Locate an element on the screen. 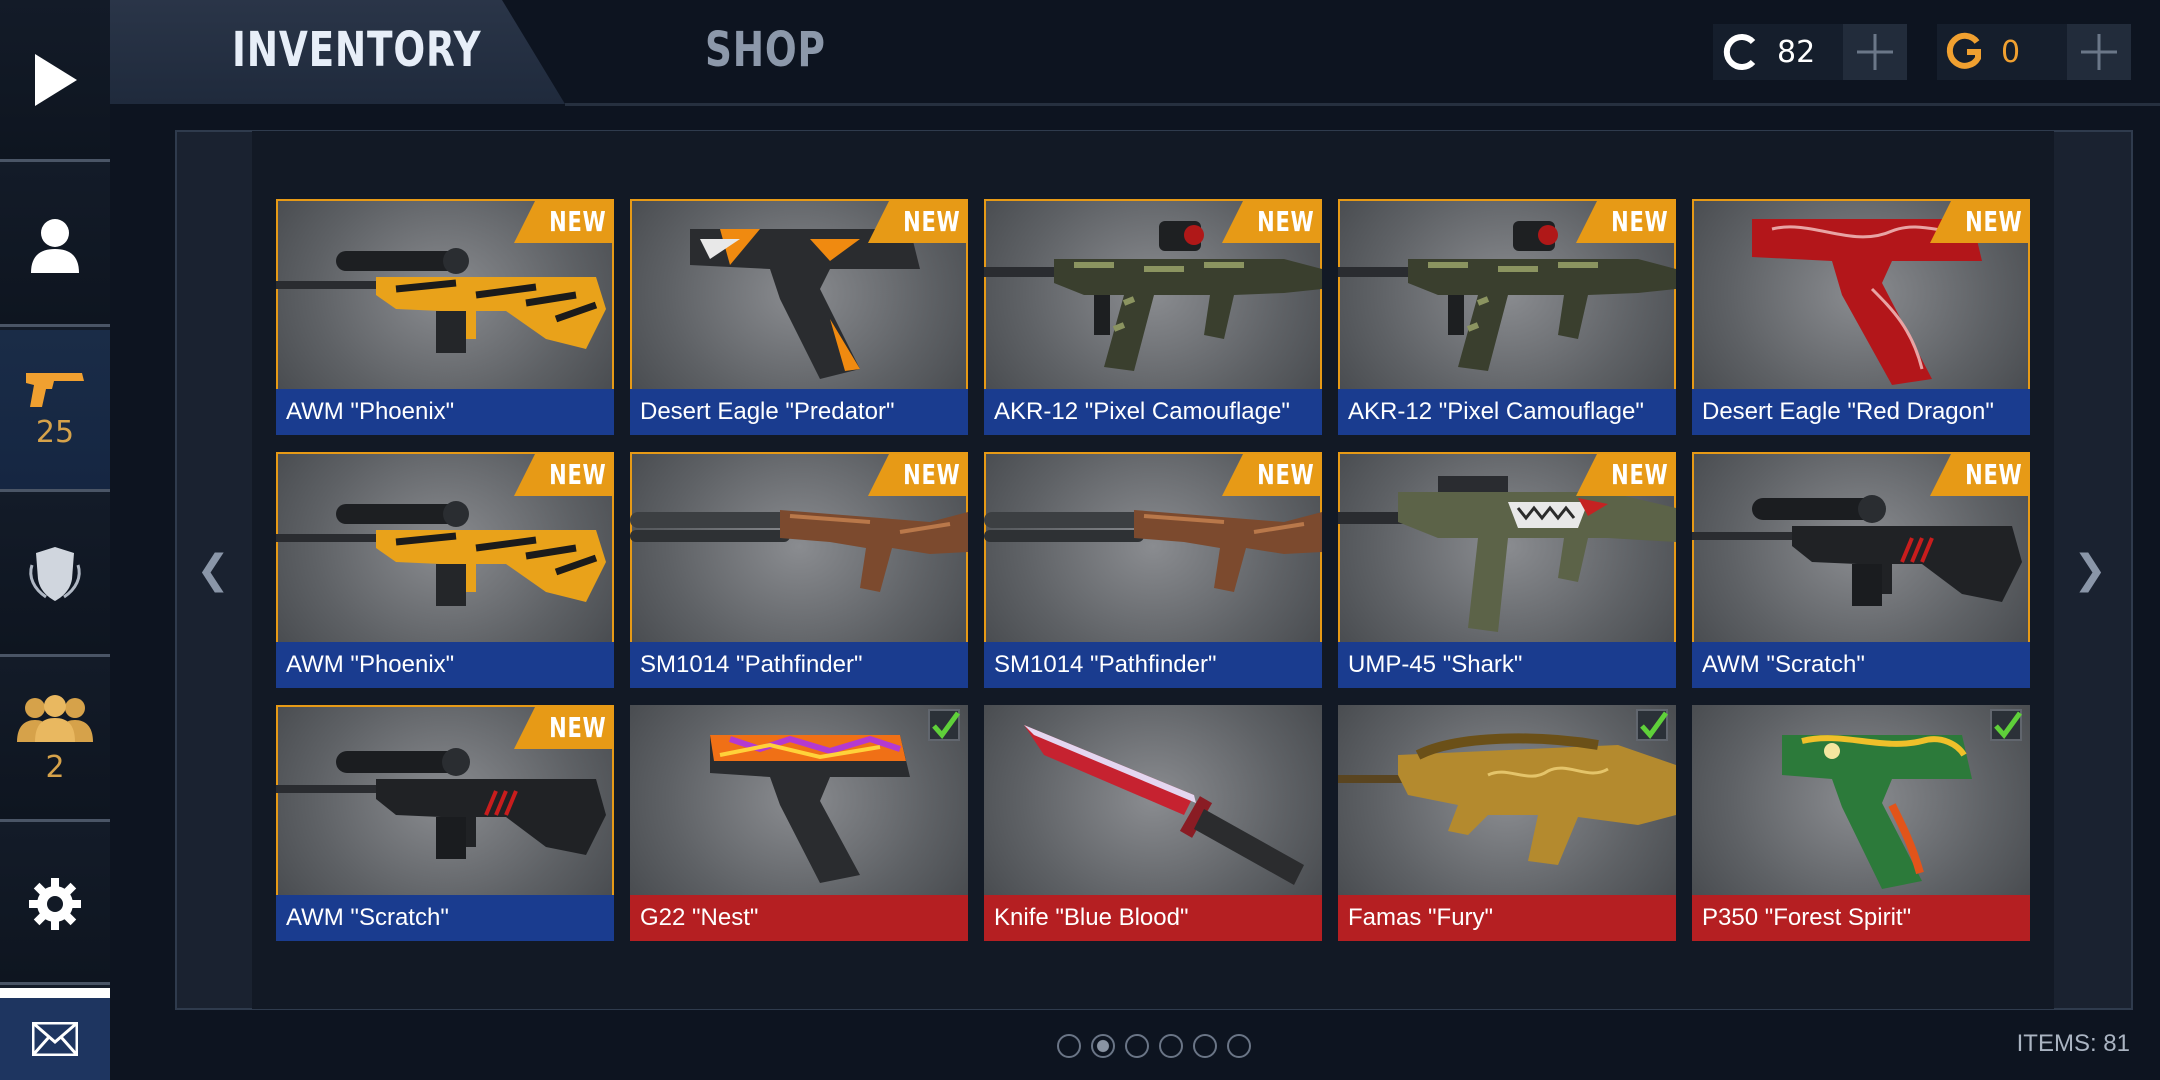 The image size is (2160, 1080). weapons-button: 25 is located at coordinates (55, 411).